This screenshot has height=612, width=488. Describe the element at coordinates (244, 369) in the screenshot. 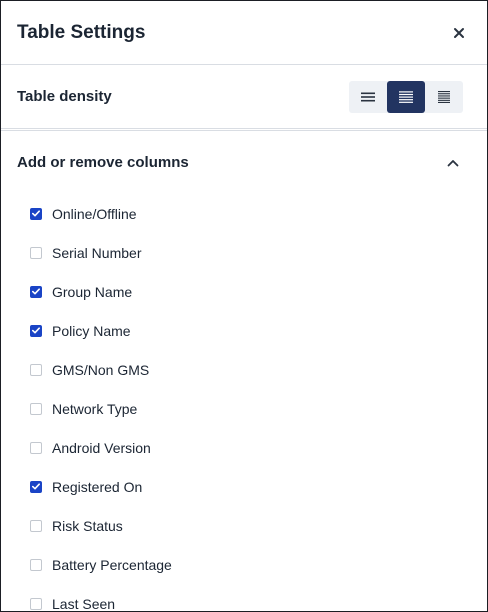

I see `column-option: GMS/Non GMS` at that location.